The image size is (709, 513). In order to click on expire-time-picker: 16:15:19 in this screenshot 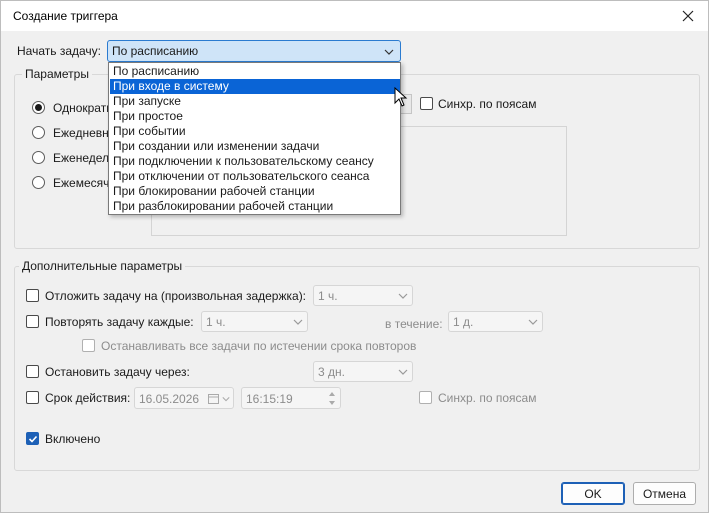, I will do `click(291, 398)`.